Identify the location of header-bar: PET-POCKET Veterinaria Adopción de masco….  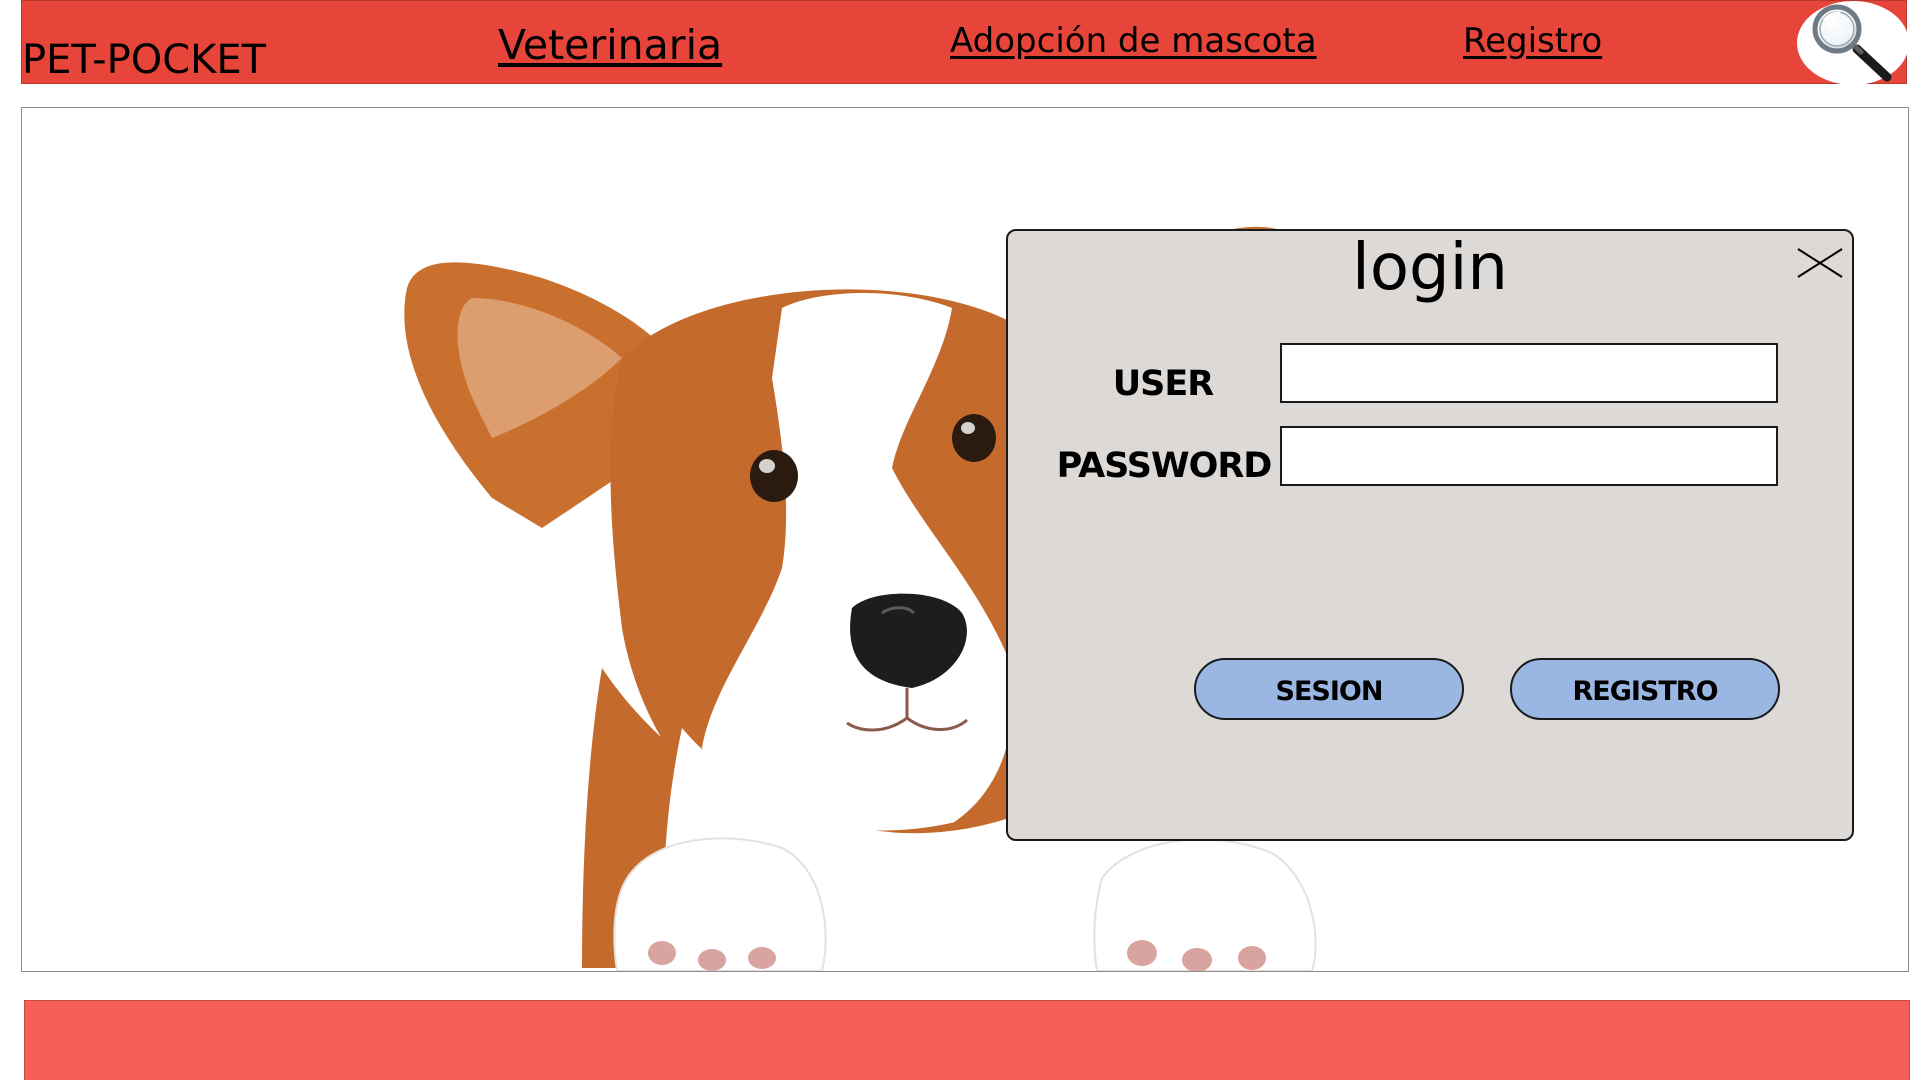
(965, 42).